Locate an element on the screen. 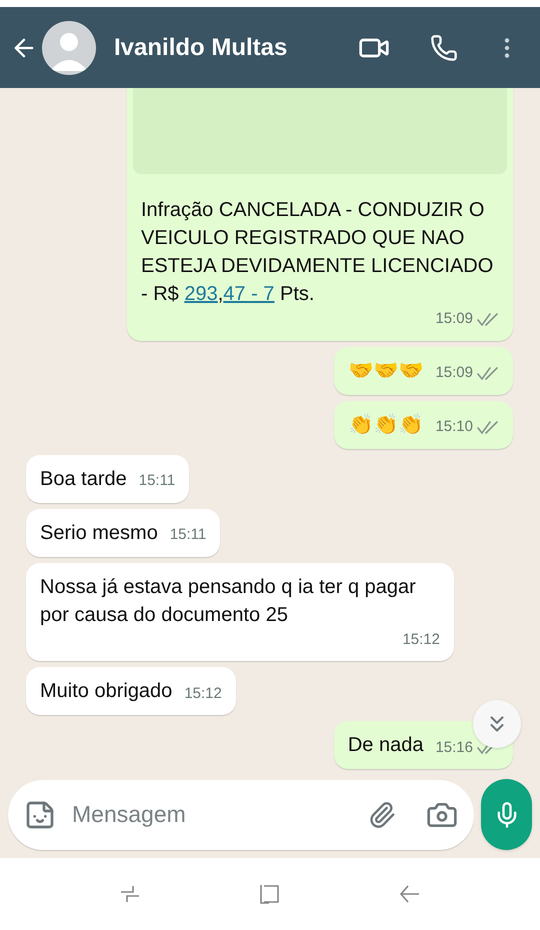 The image size is (540, 930). message-input-field: Mensagem is located at coordinates (241, 815).